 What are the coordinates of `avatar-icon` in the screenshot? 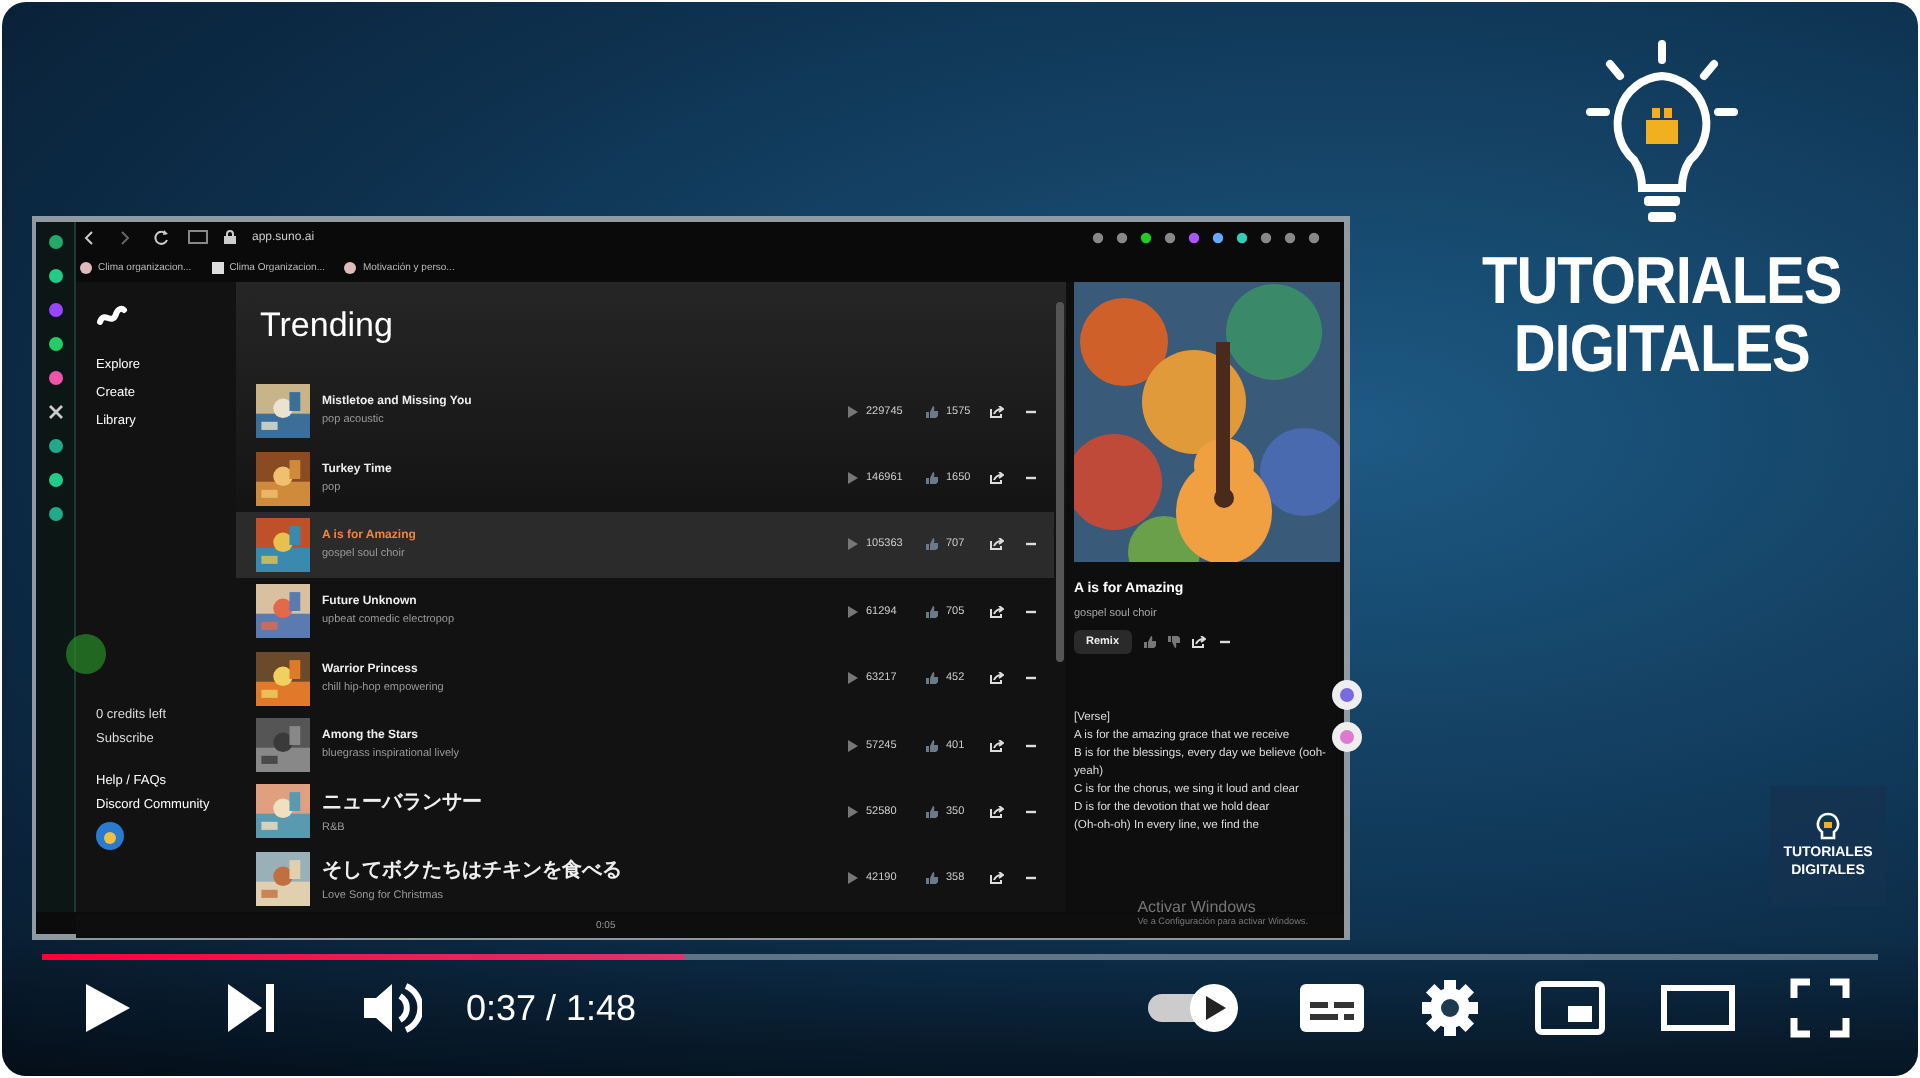 It's located at (110, 836).